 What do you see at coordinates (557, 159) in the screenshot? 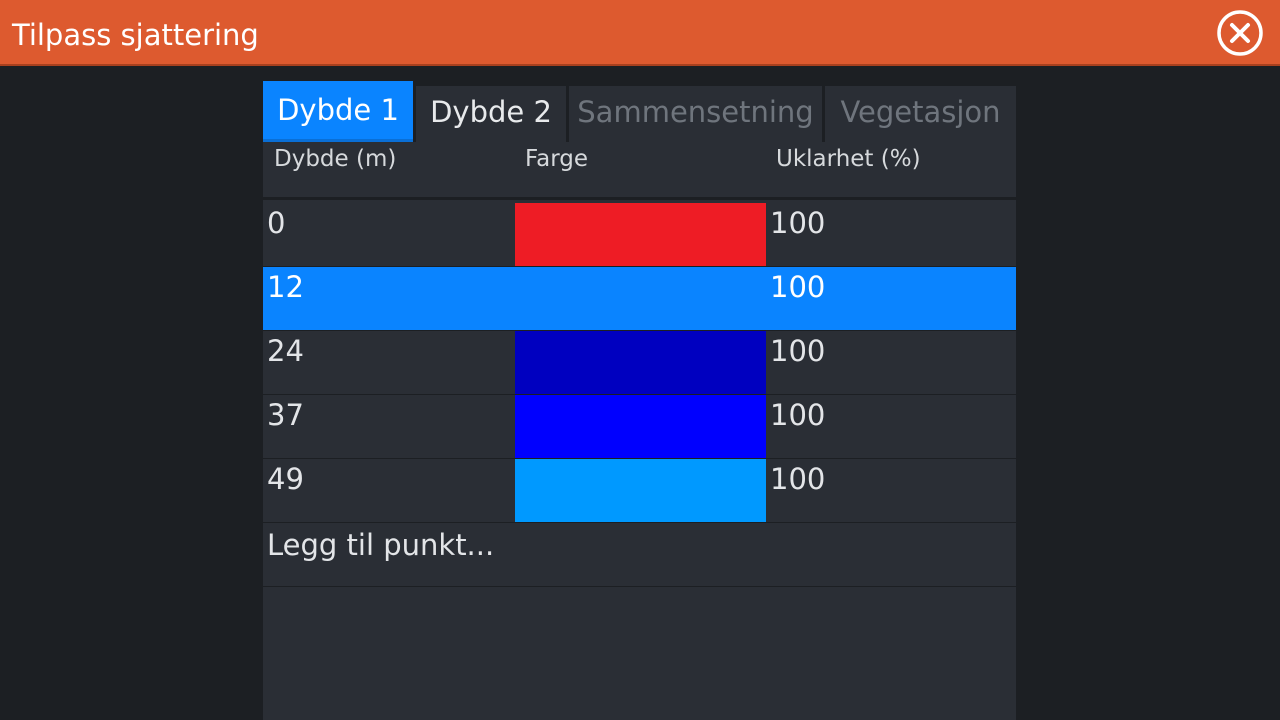
I see `column-header-color: Farge` at bounding box center [557, 159].